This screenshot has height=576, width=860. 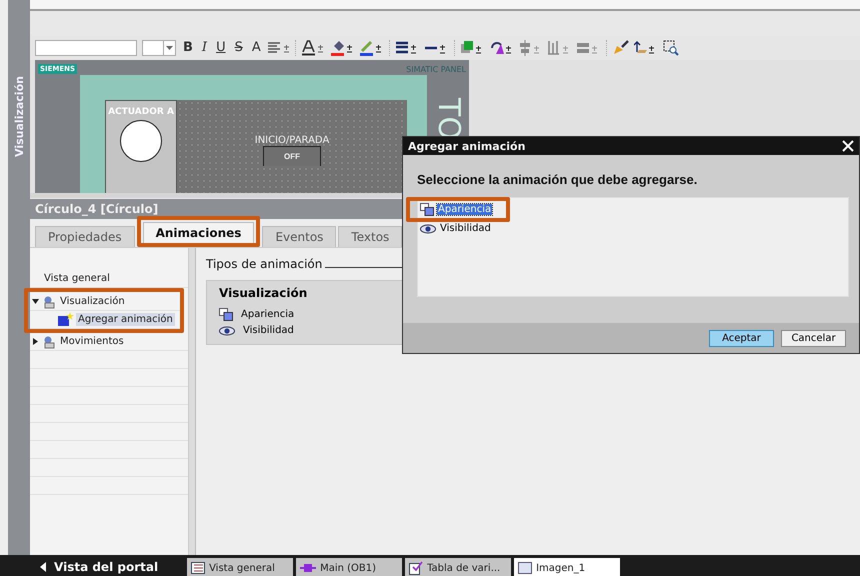 What do you see at coordinates (188, 47) in the screenshot?
I see `format-button: B` at bounding box center [188, 47].